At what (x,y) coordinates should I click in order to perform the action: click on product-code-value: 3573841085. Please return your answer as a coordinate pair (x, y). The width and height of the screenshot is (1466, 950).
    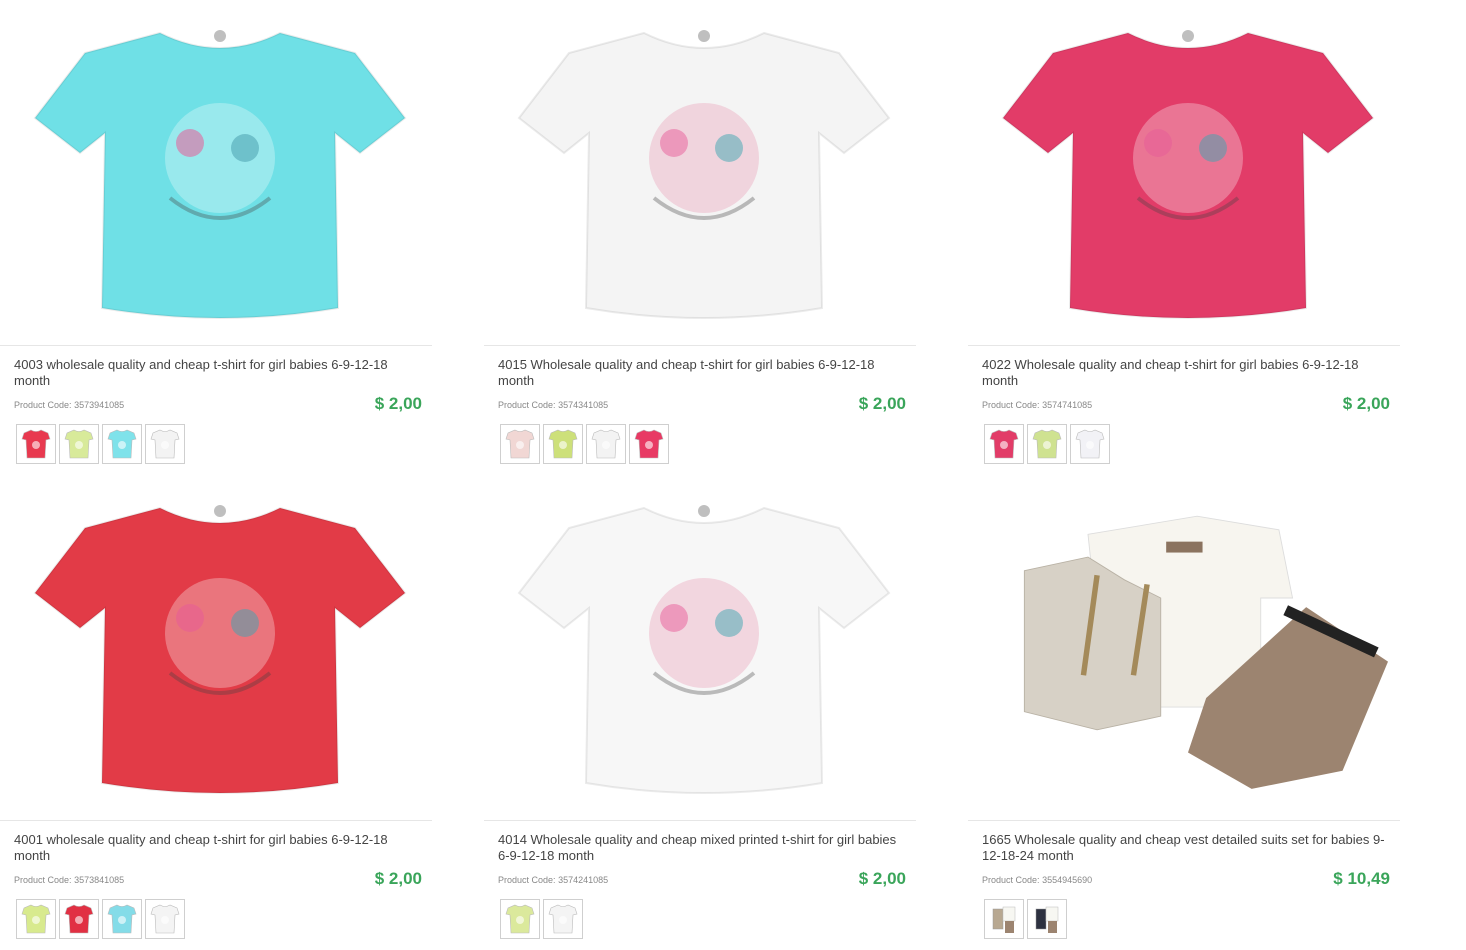
    Looking at the image, I should click on (99, 880).